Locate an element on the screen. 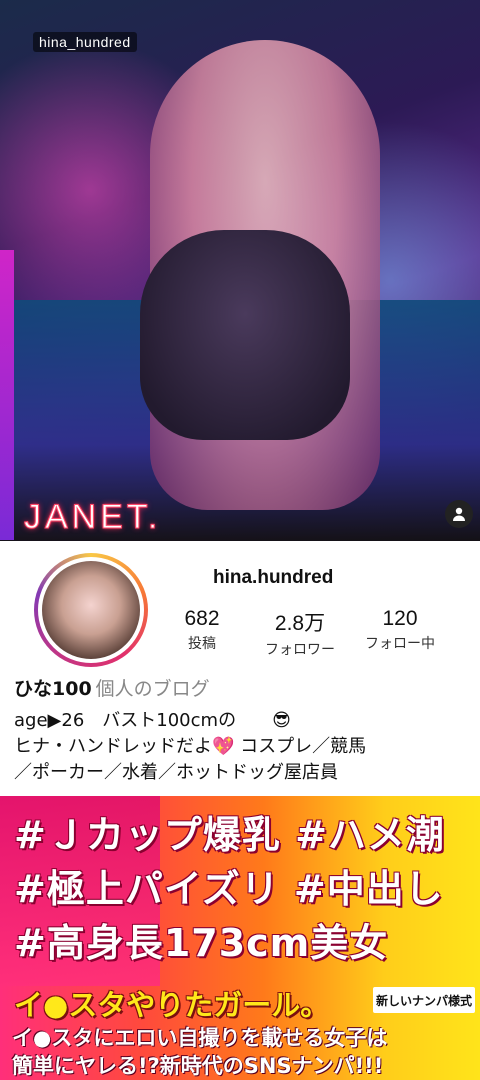 The width and height of the screenshot is (480, 1080). hashtag-line: #高身長173cm美女 is located at coordinates (201, 943).